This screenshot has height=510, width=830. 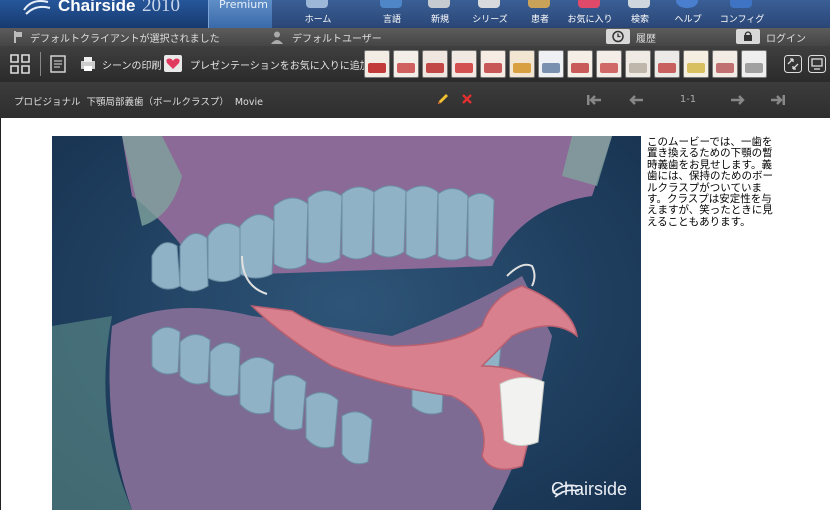 I want to click on chairside-watermark: Chairside, so click(x=589, y=489).